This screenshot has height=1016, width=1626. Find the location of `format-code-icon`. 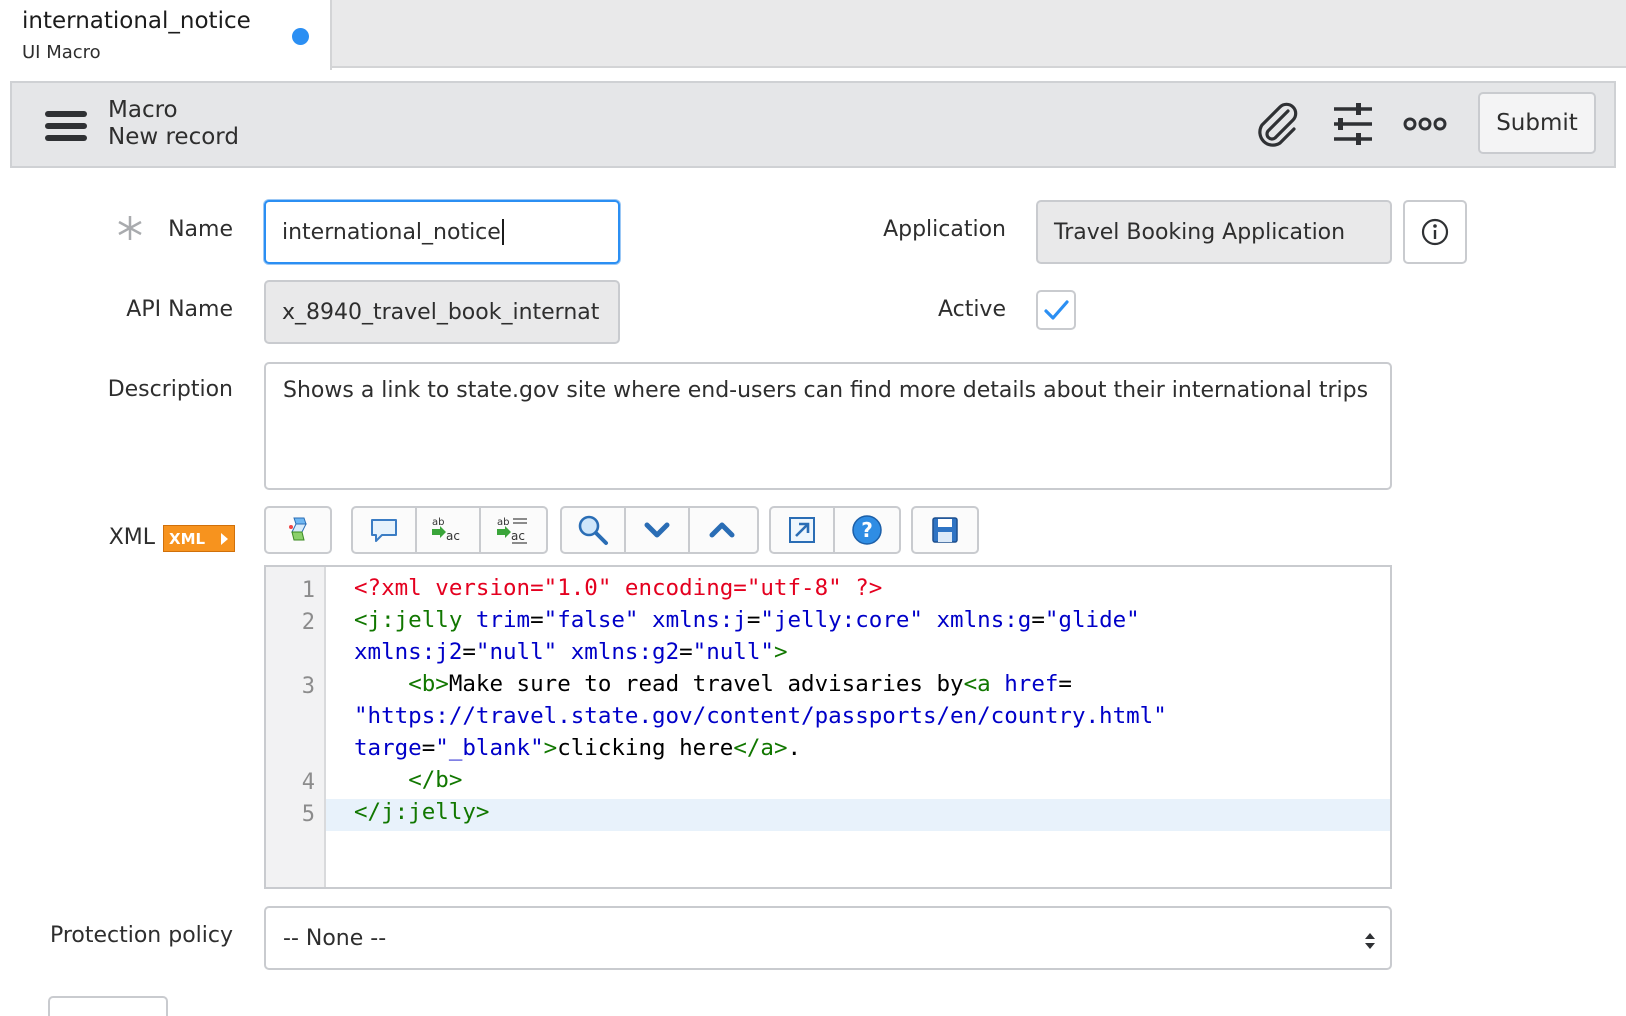

format-code-icon is located at coordinates (298, 530).